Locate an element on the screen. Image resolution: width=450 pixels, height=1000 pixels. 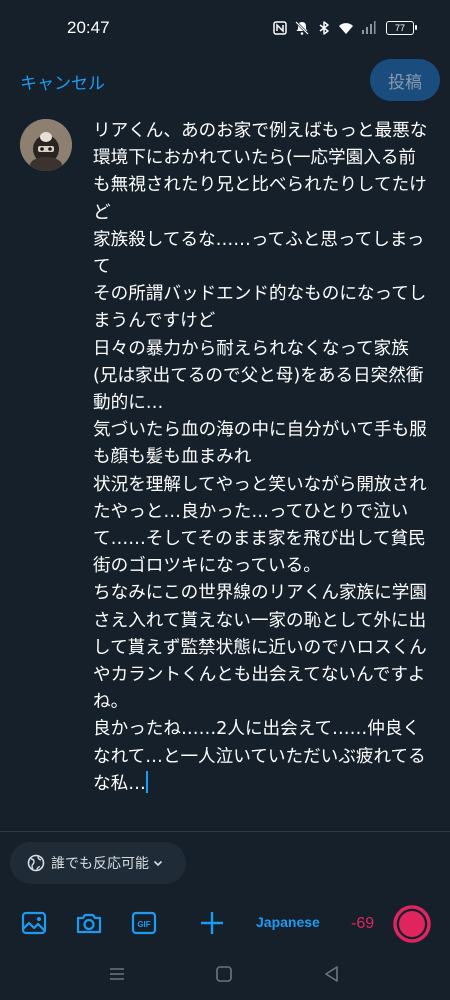
reply-setting-button: 誰でも反応可能 is located at coordinates (98, 863).